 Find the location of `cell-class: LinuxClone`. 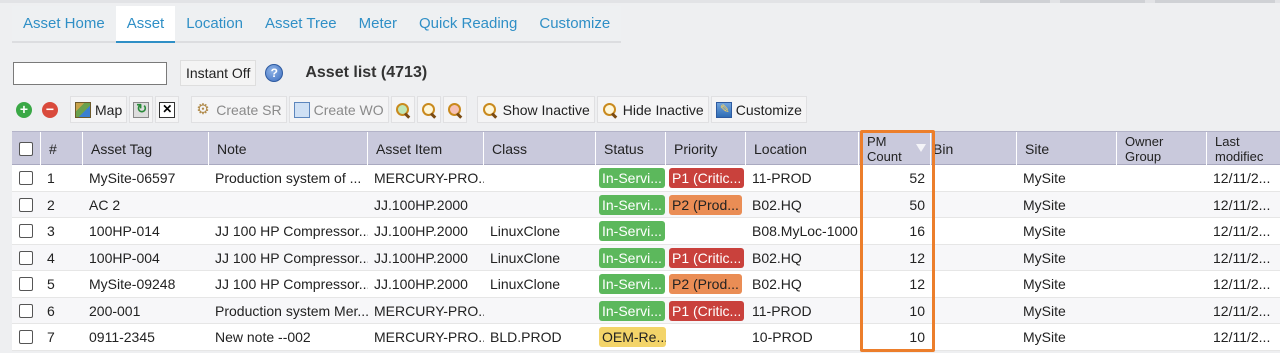

cell-class: LinuxClone is located at coordinates (525, 284).